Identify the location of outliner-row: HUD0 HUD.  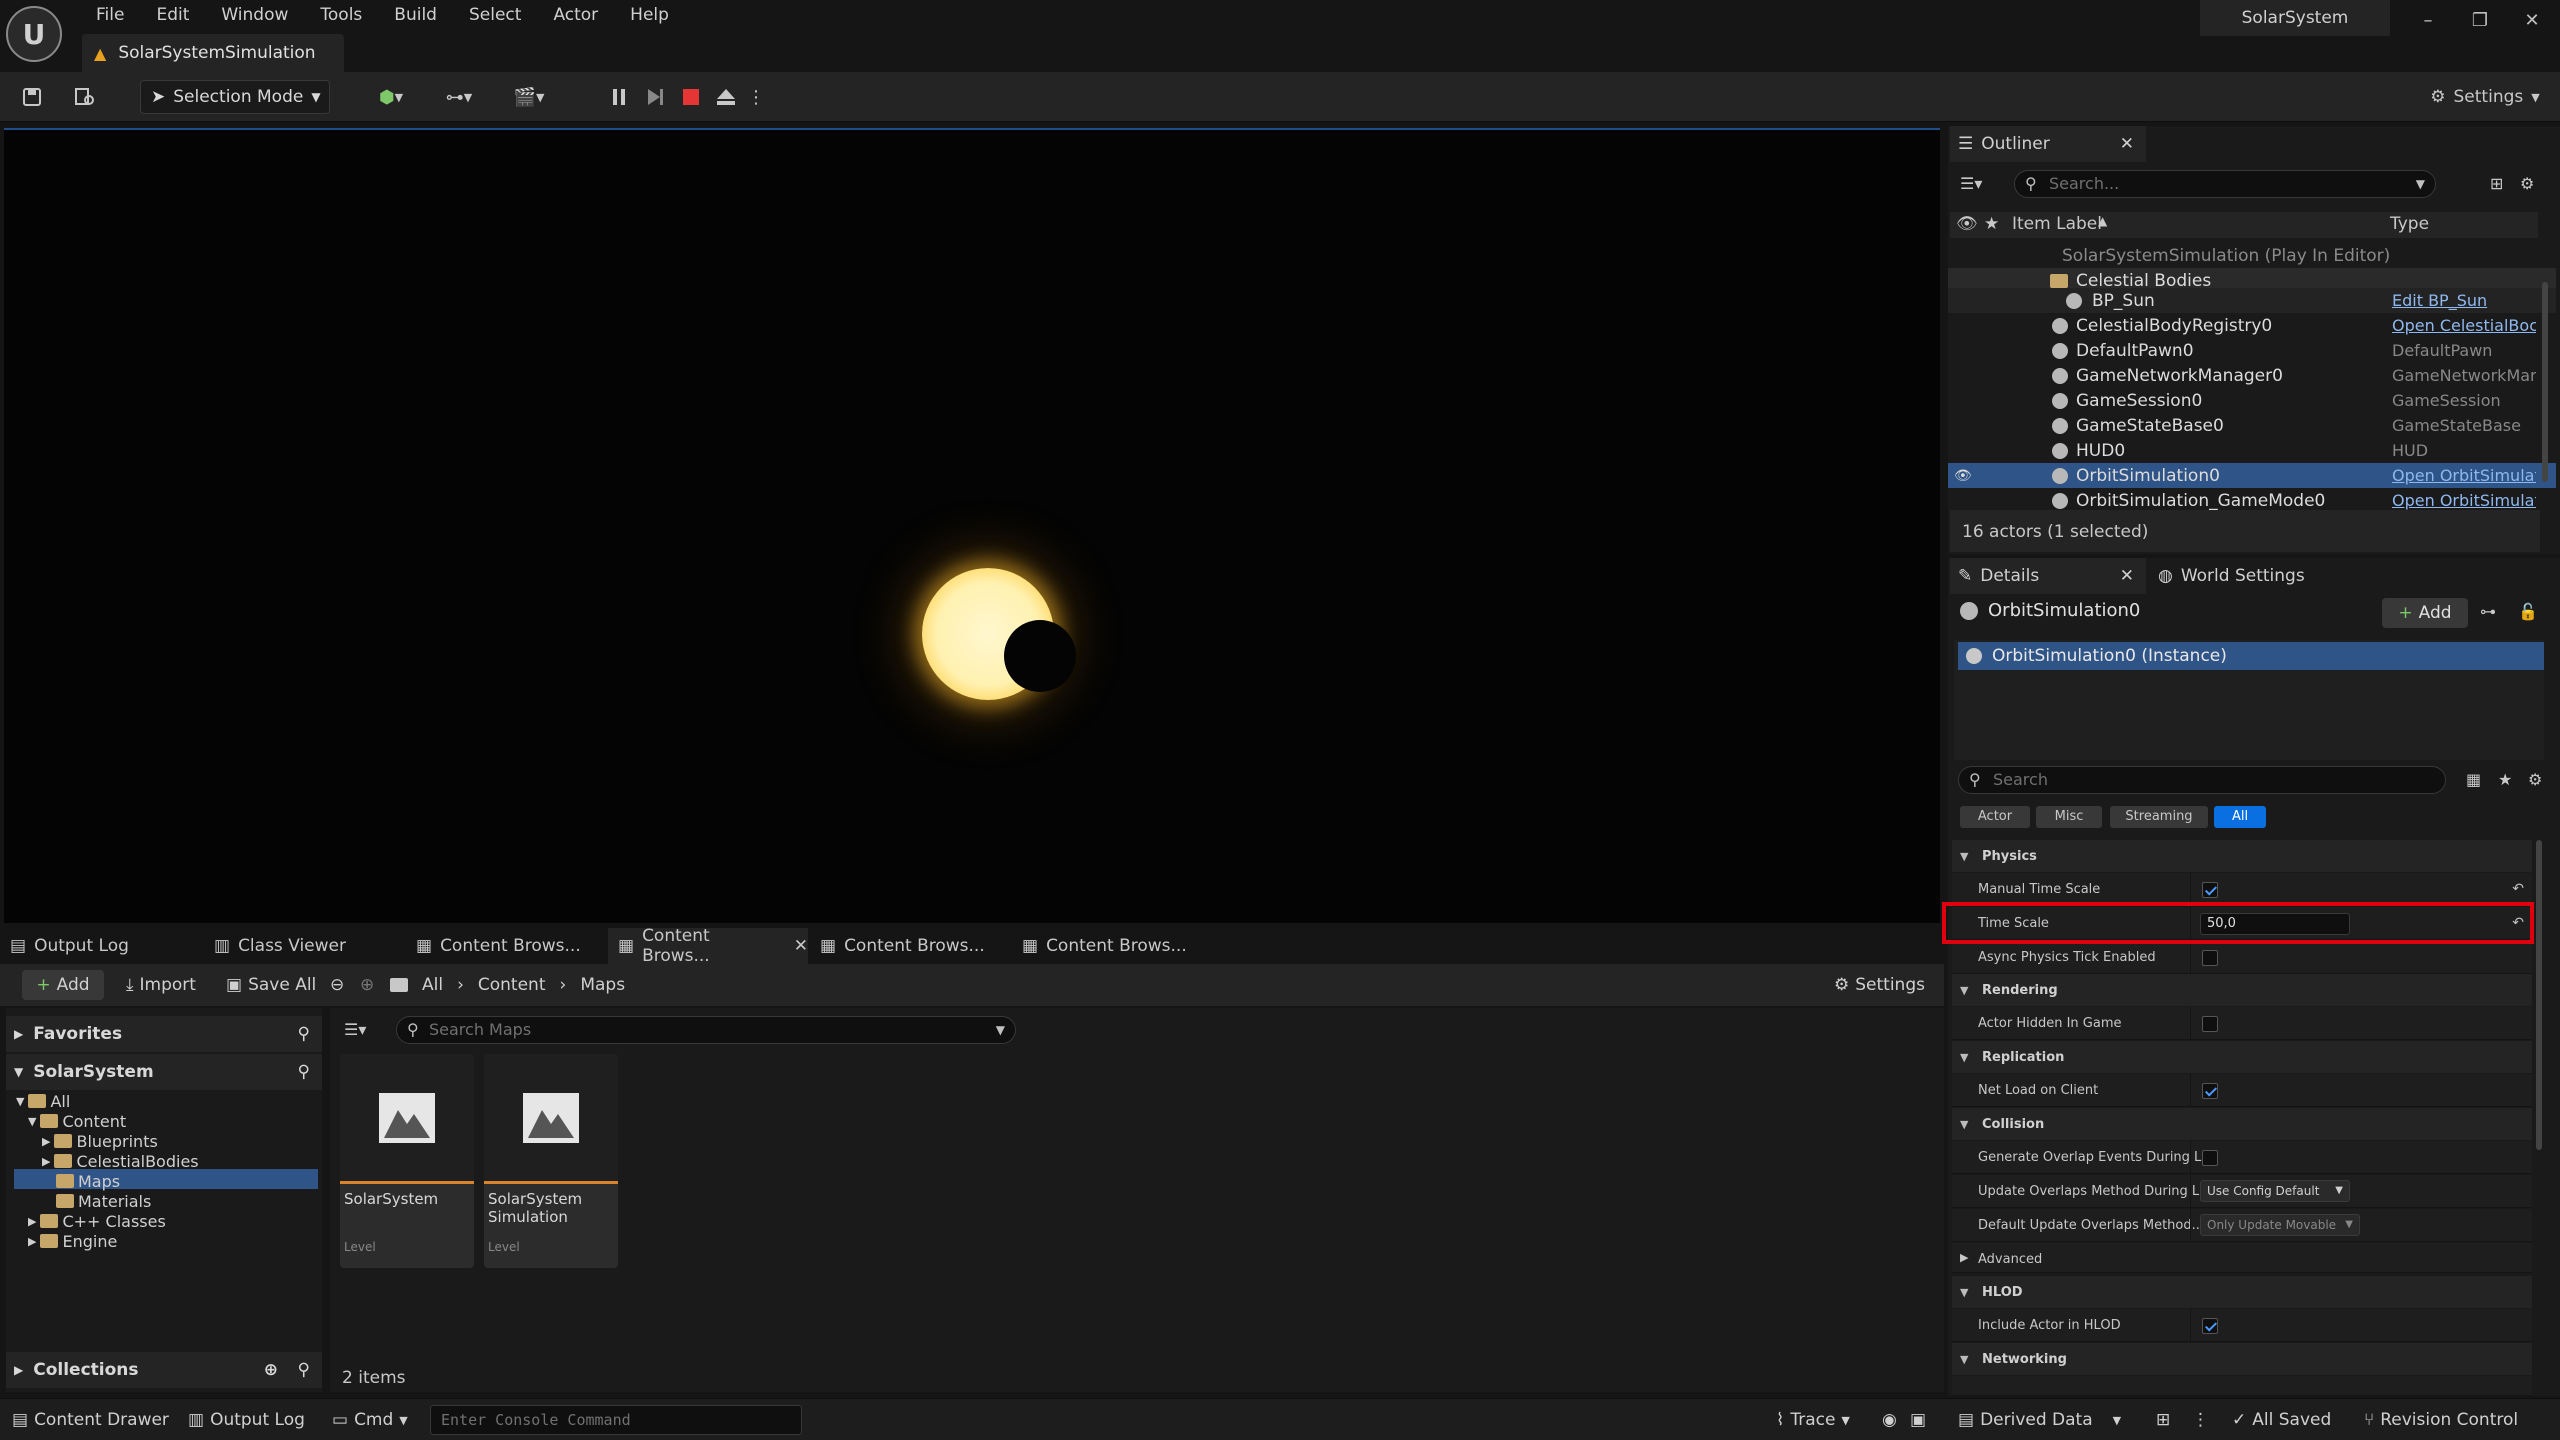
(2252, 450).